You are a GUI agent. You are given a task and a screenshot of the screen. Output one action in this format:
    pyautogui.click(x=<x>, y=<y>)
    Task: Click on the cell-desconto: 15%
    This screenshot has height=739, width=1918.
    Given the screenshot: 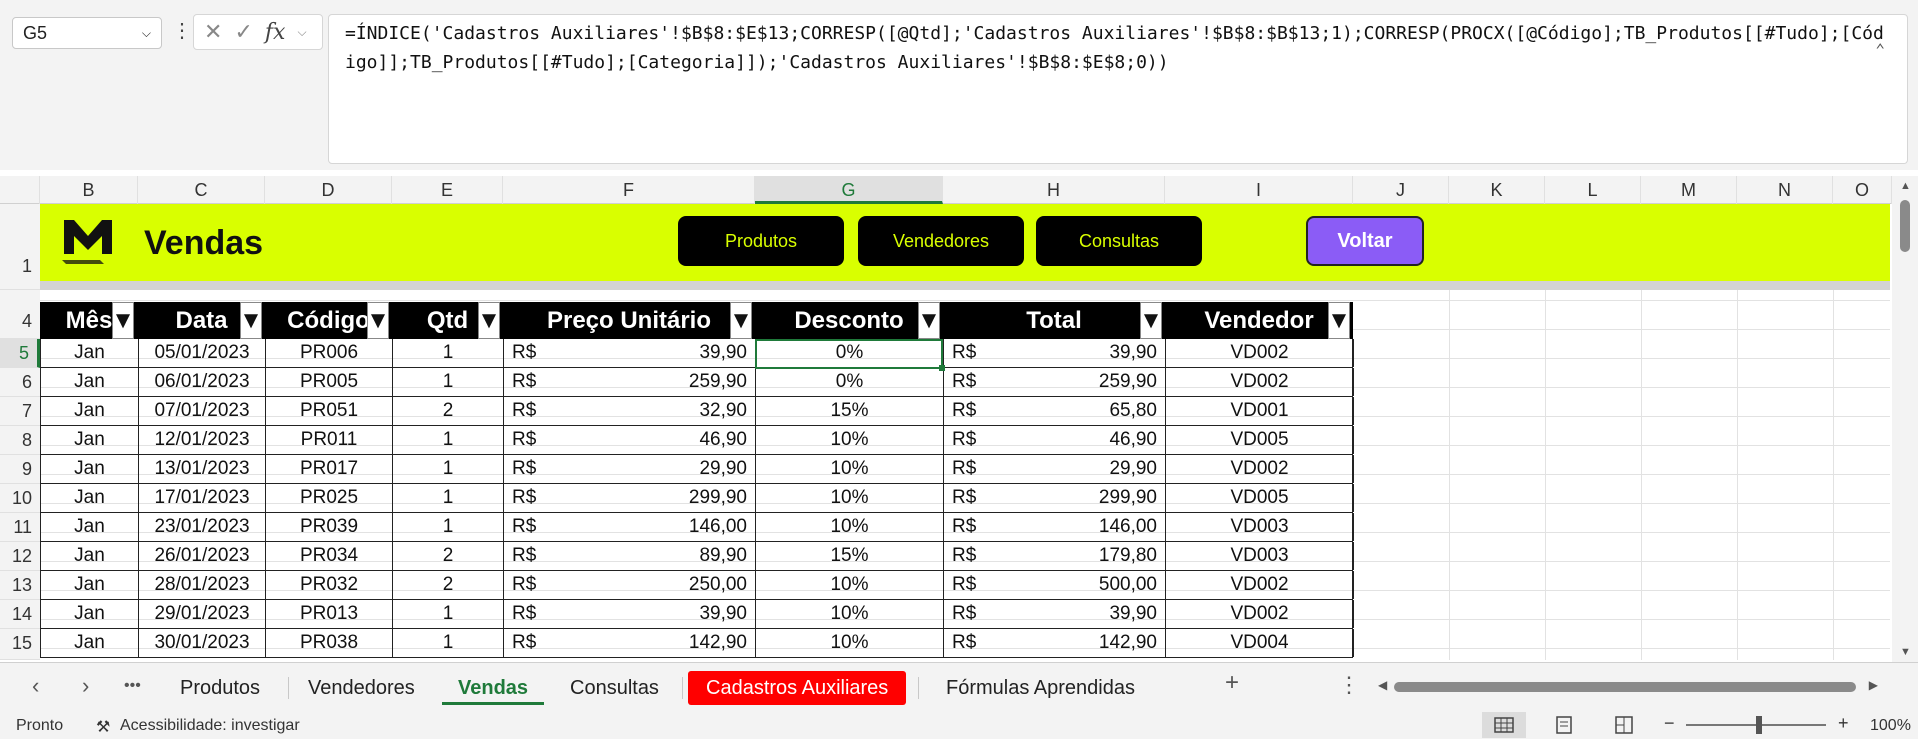 What is the action you would take?
    pyautogui.click(x=850, y=556)
    